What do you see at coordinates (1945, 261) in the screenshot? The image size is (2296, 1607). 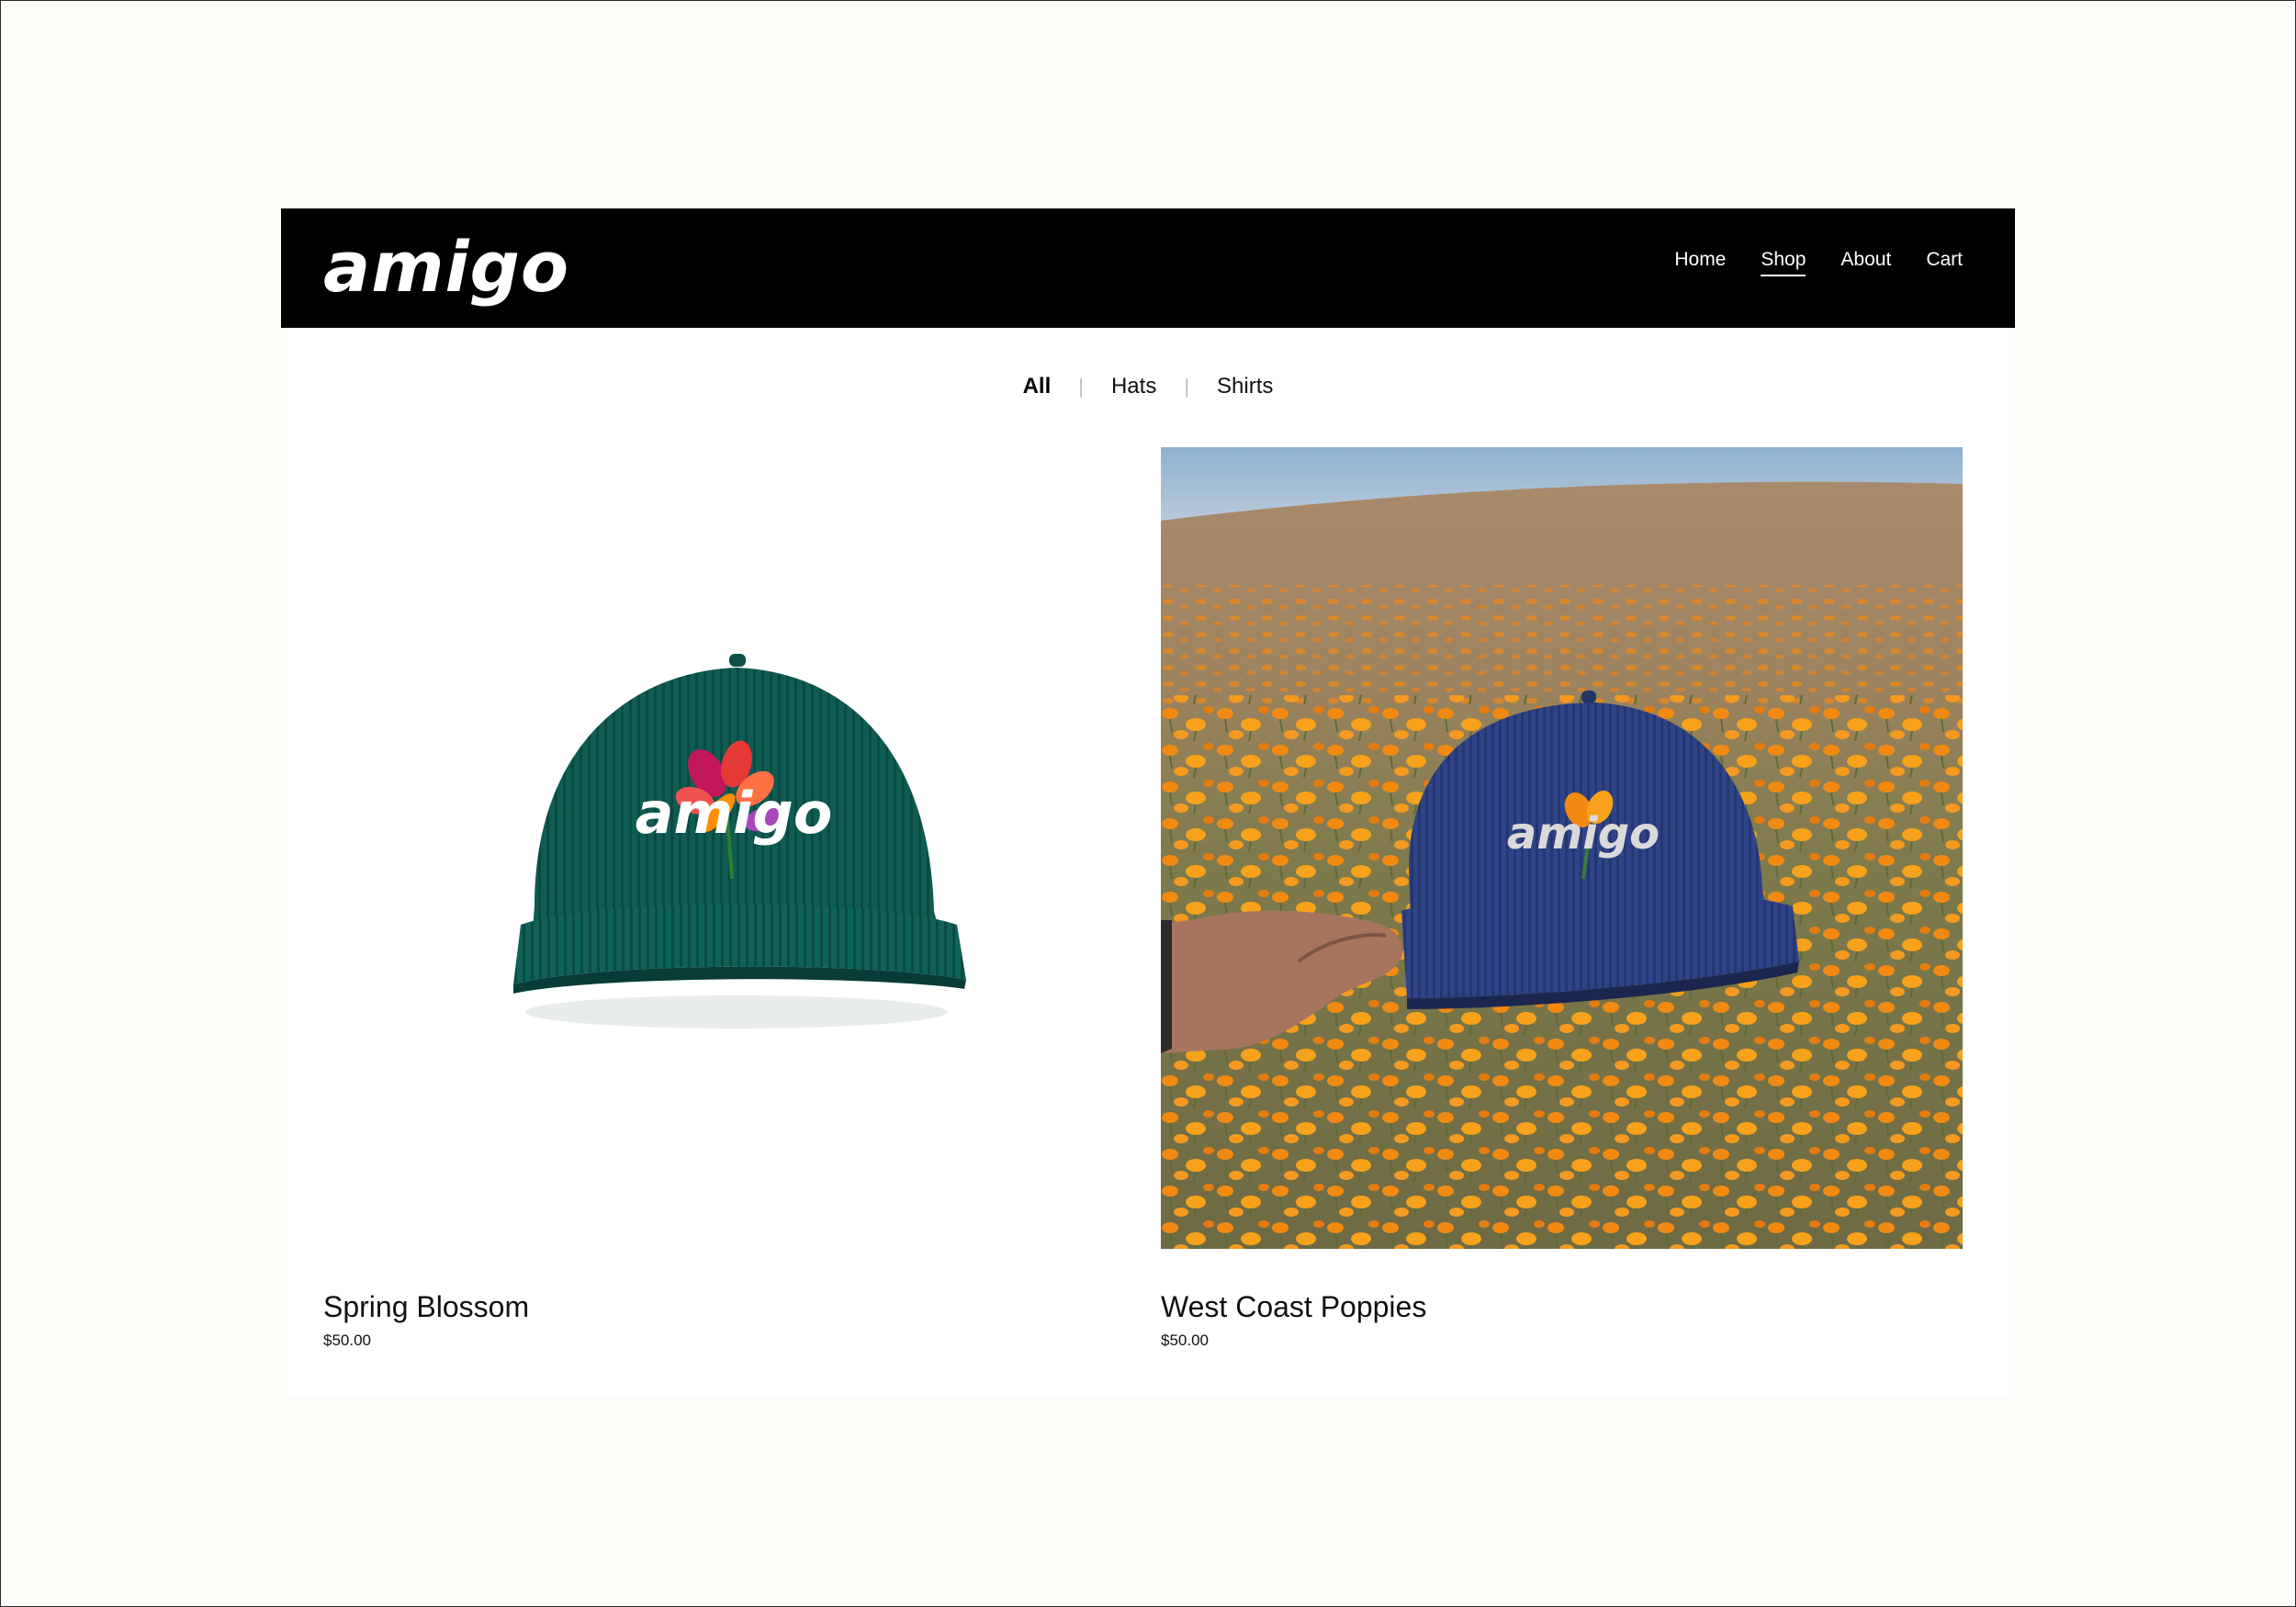 I see `nav-cart-link: Cart` at bounding box center [1945, 261].